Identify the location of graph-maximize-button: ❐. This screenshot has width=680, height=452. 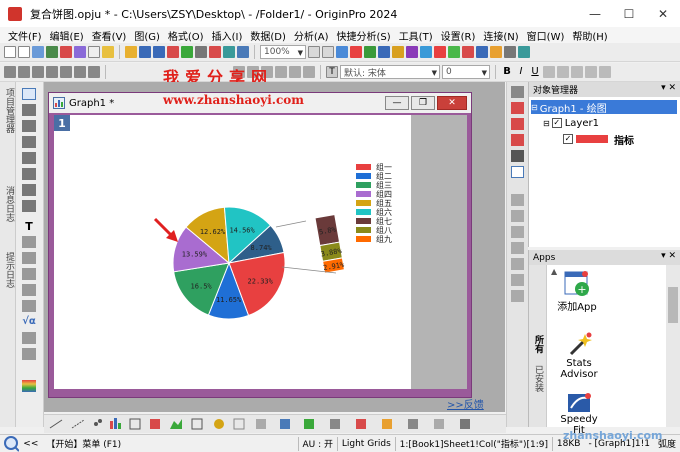
(423, 103).